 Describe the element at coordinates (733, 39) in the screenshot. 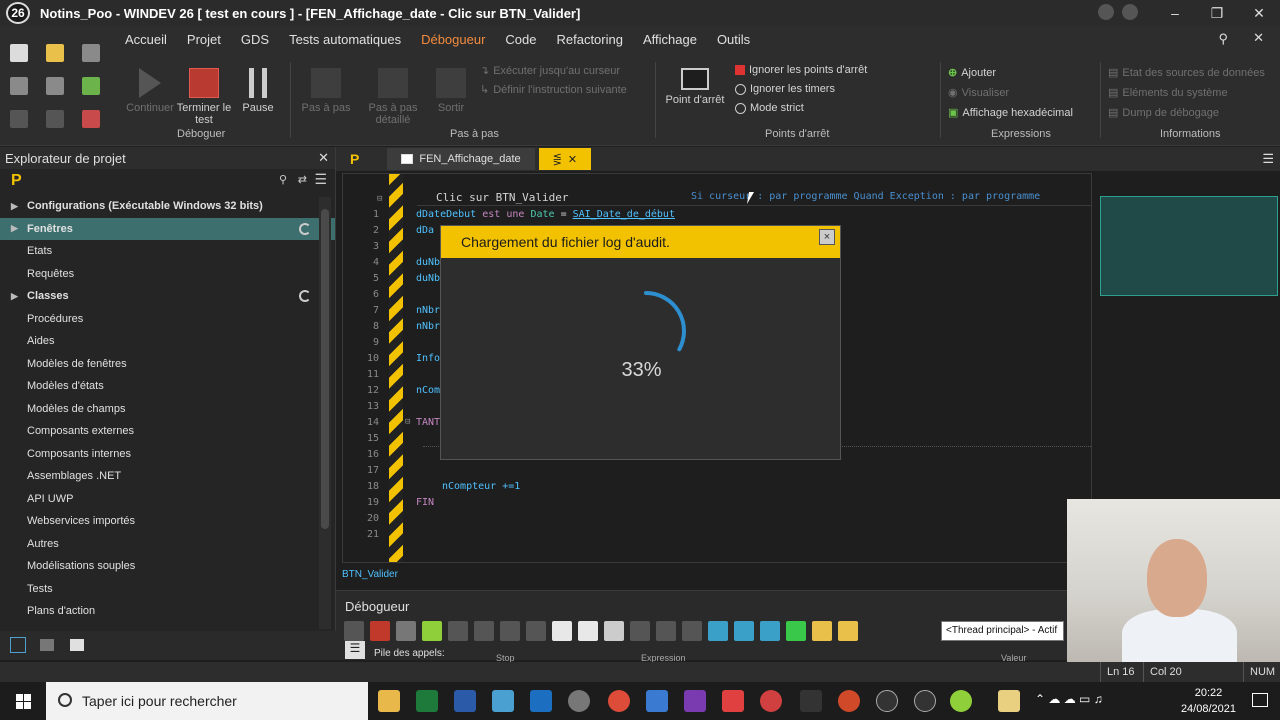

I see `tab-outils: Outils` at that location.